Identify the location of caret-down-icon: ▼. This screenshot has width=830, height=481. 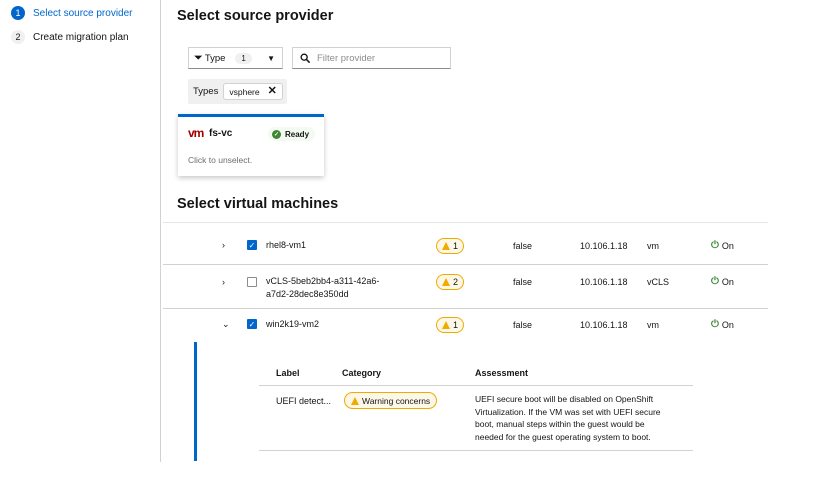
(271, 58).